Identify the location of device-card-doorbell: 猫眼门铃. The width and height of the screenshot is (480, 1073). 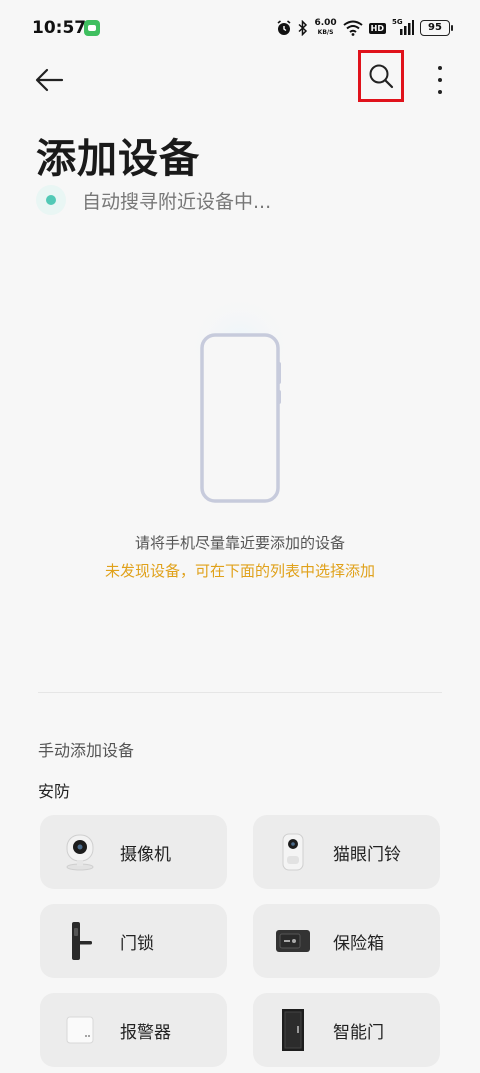
(346, 852).